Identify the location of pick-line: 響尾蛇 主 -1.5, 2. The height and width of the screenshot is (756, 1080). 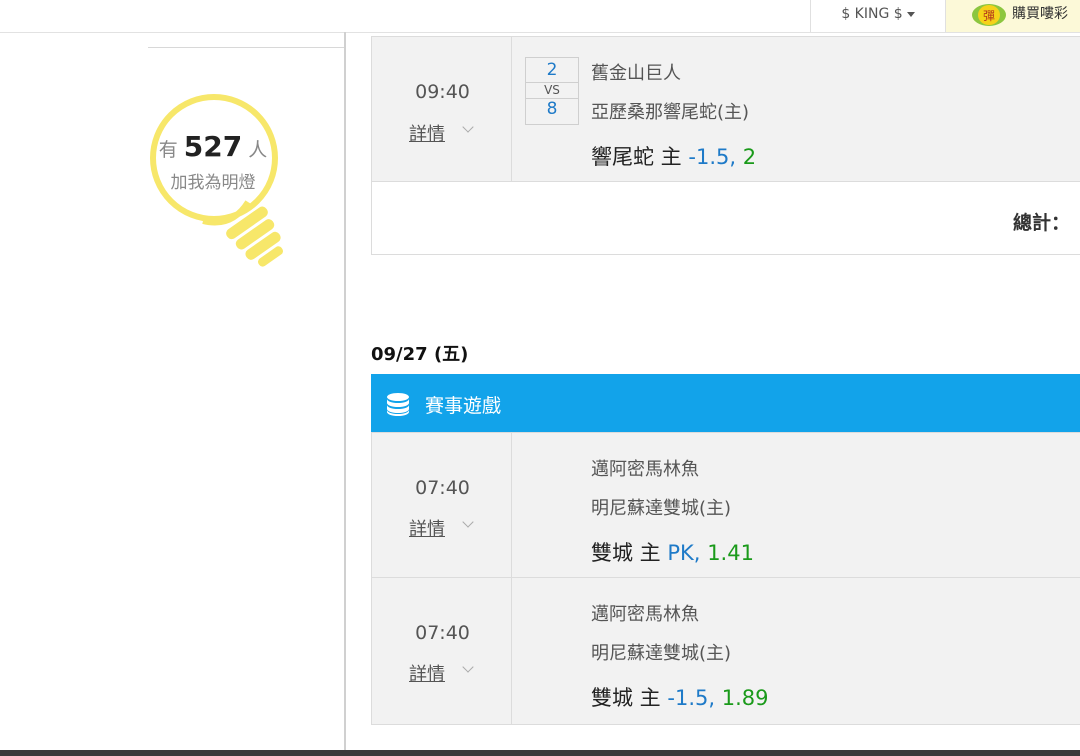
(673, 156).